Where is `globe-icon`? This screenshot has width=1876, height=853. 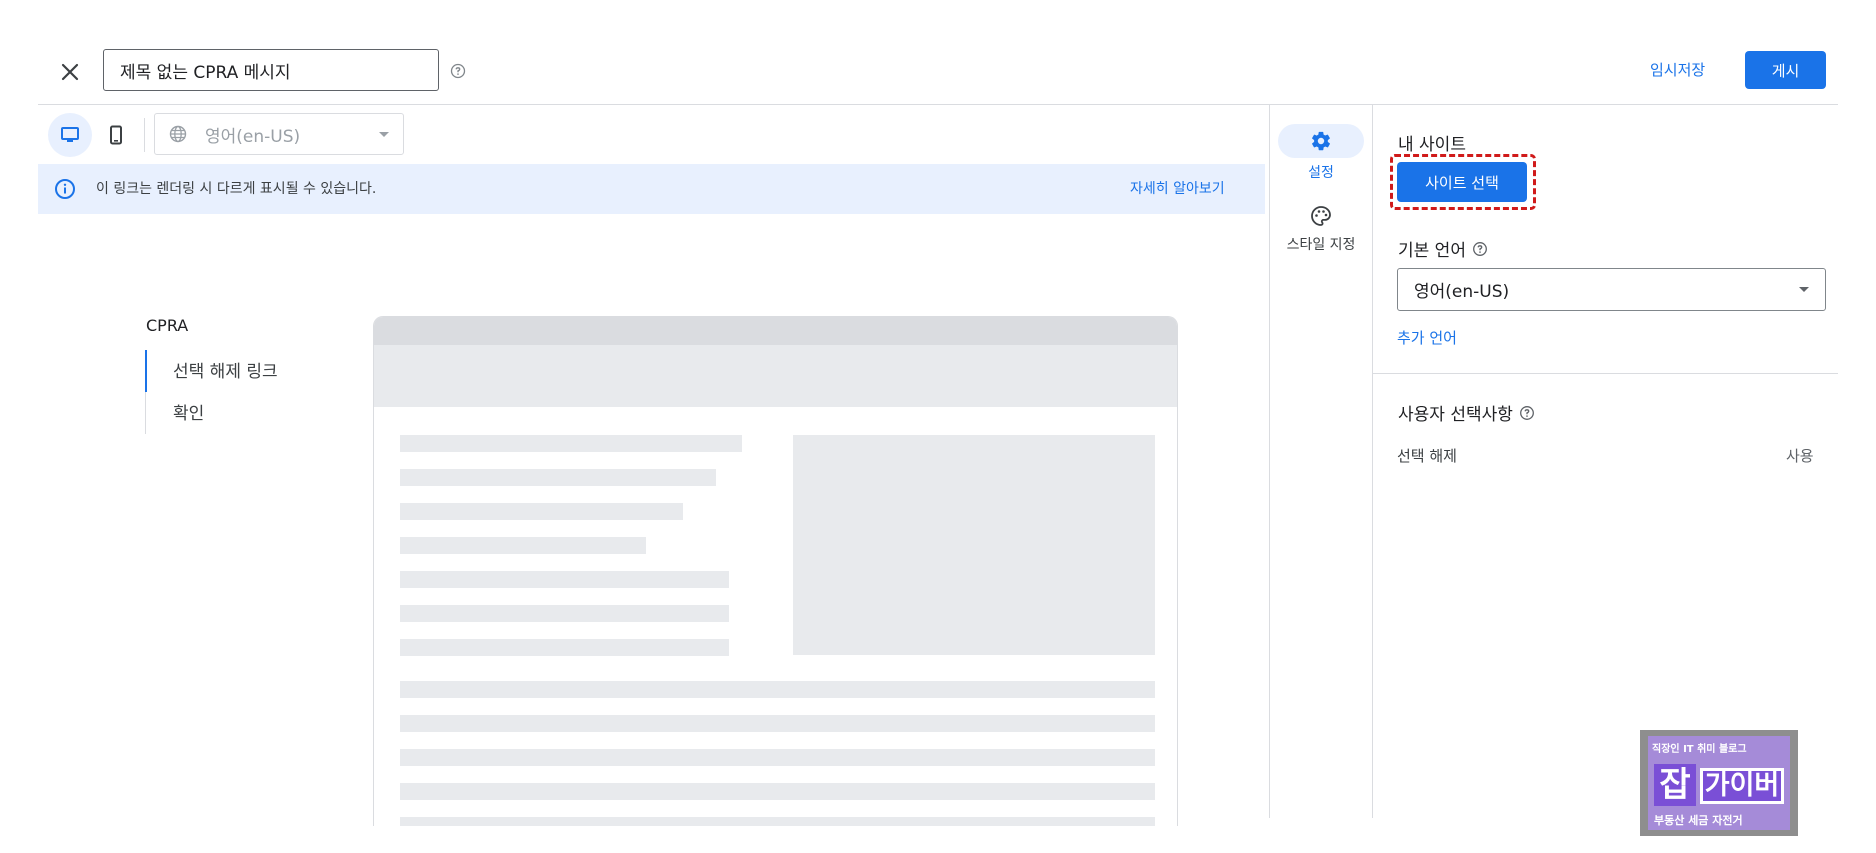
globe-icon is located at coordinates (178, 134).